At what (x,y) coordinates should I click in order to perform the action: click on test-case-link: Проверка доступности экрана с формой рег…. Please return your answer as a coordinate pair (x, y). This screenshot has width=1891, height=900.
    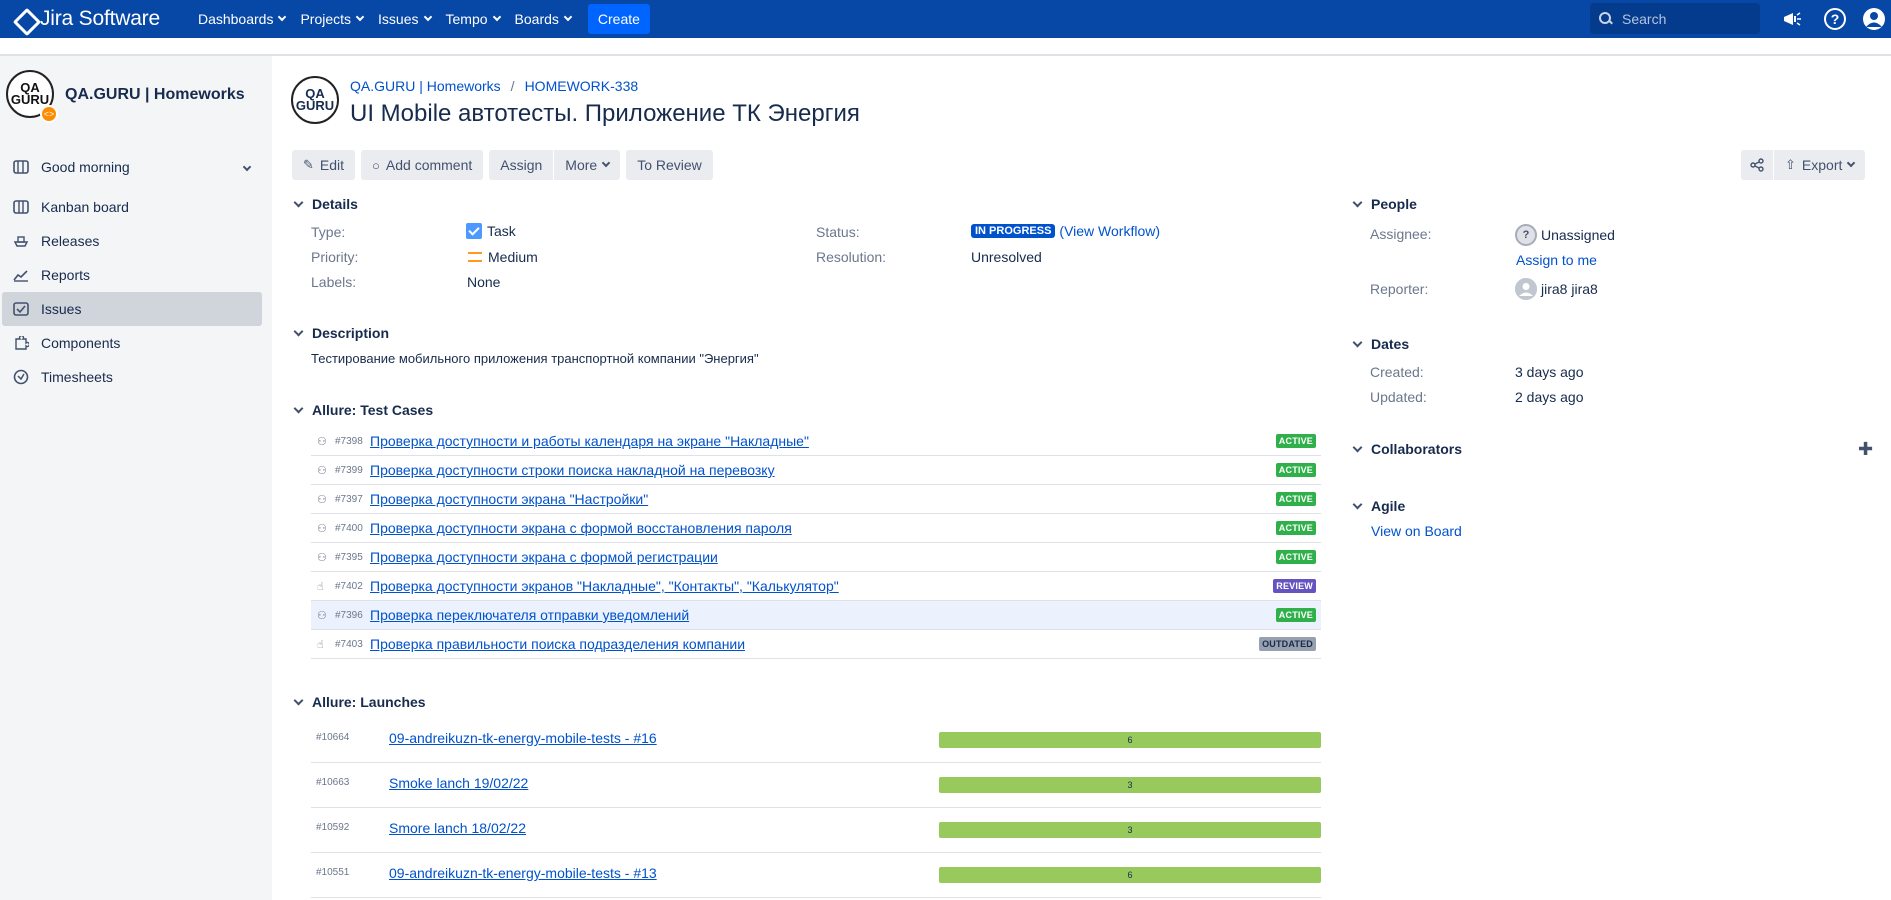
    Looking at the image, I should click on (544, 557).